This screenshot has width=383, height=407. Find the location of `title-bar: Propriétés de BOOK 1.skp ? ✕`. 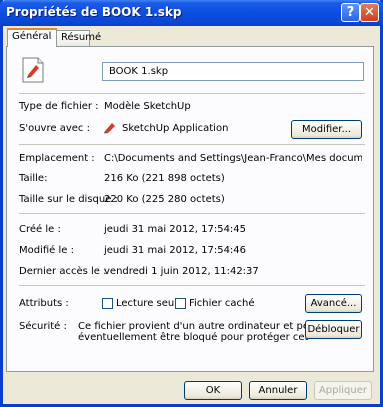

title-bar: Propriétés de BOOK 1.skp ? ✕ is located at coordinates (191, 13).